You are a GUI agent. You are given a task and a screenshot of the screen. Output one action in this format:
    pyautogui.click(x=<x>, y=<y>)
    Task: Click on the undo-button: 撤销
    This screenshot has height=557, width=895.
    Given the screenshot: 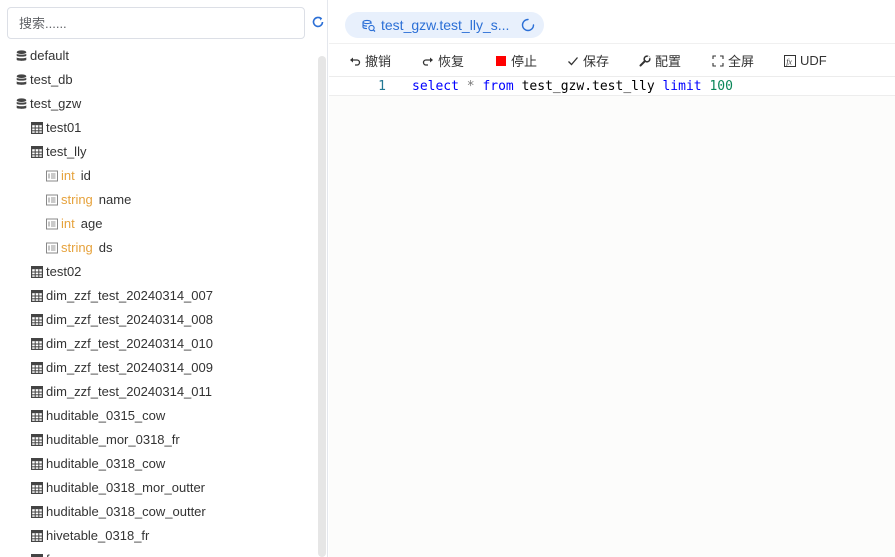 What is the action you would take?
    pyautogui.click(x=370, y=60)
    